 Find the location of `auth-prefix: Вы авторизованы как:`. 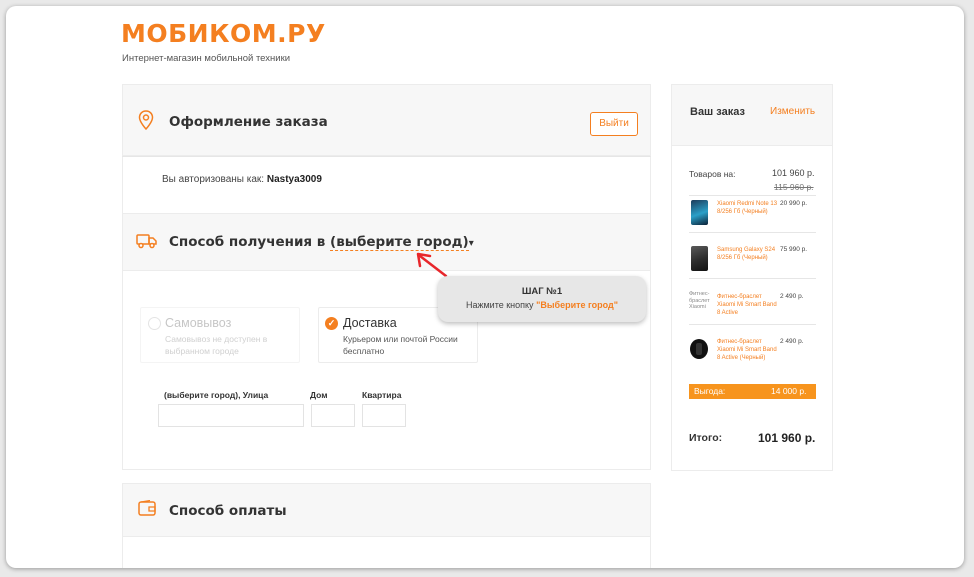

auth-prefix: Вы авторизованы как: is located at coordinates (213, 179).